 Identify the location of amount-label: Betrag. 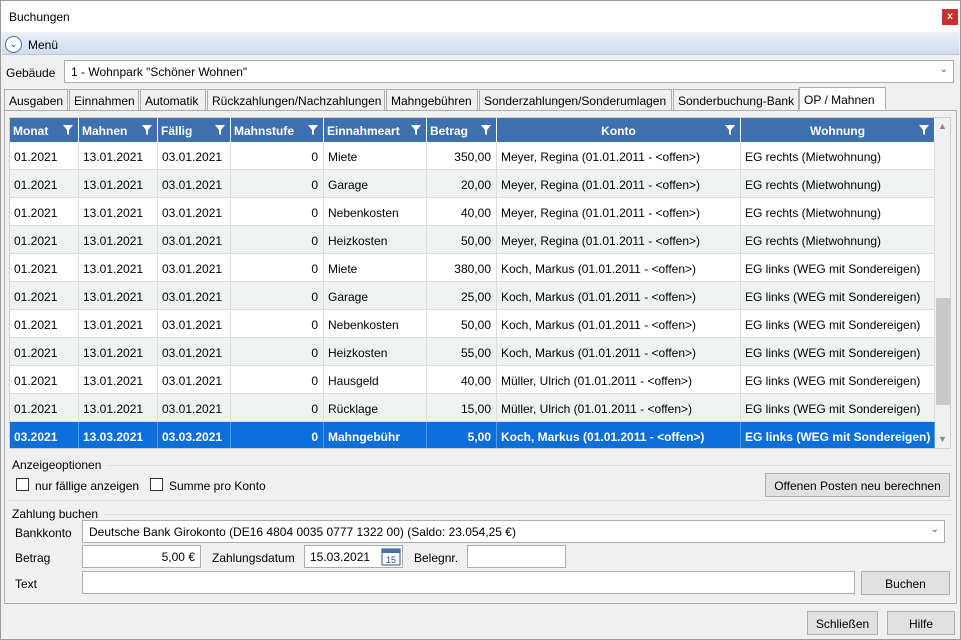
(33, 558).